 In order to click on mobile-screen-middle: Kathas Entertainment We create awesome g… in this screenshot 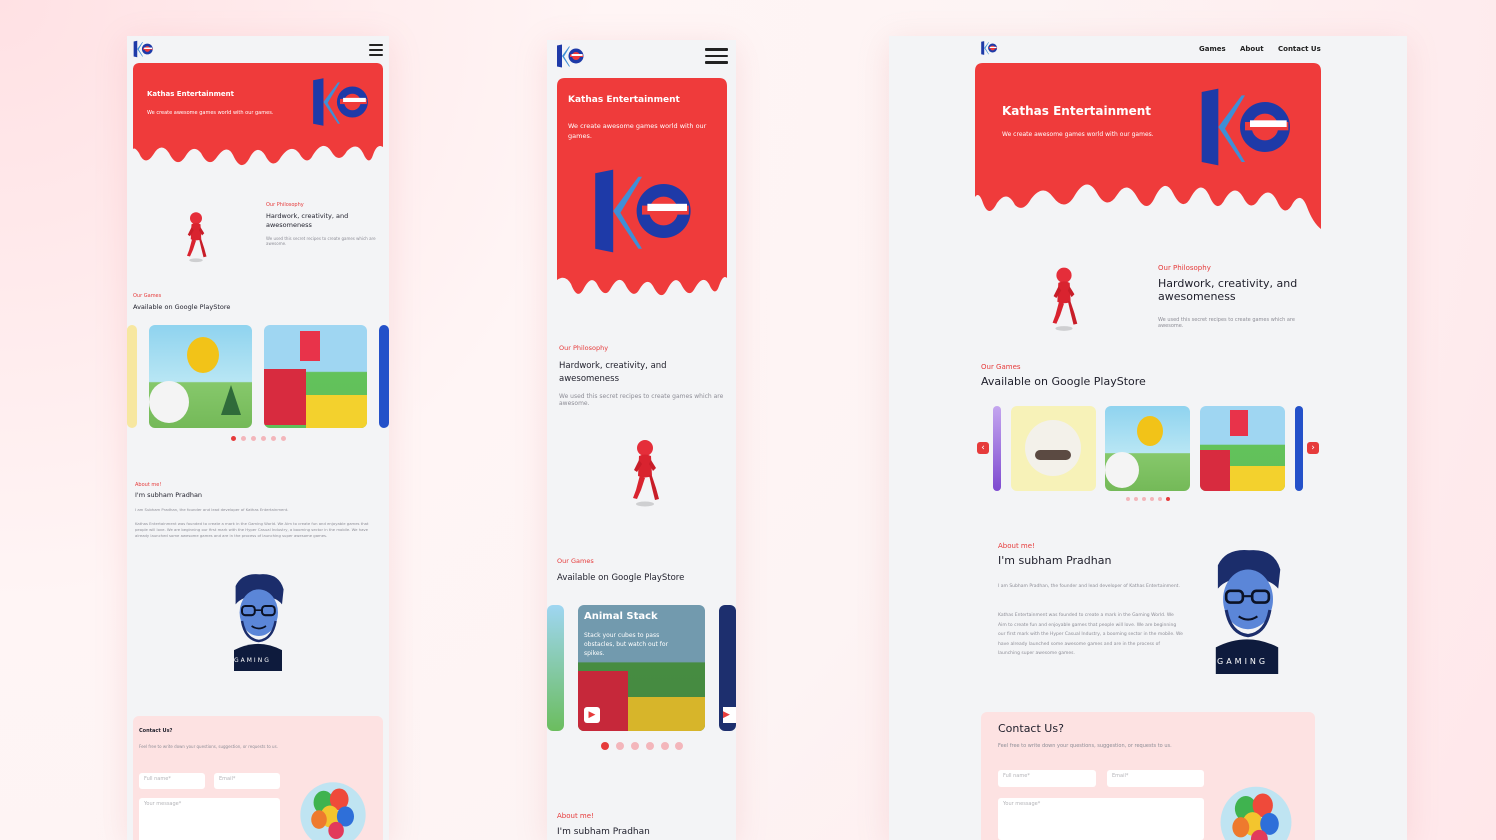, I will do `click(641, 440)`.